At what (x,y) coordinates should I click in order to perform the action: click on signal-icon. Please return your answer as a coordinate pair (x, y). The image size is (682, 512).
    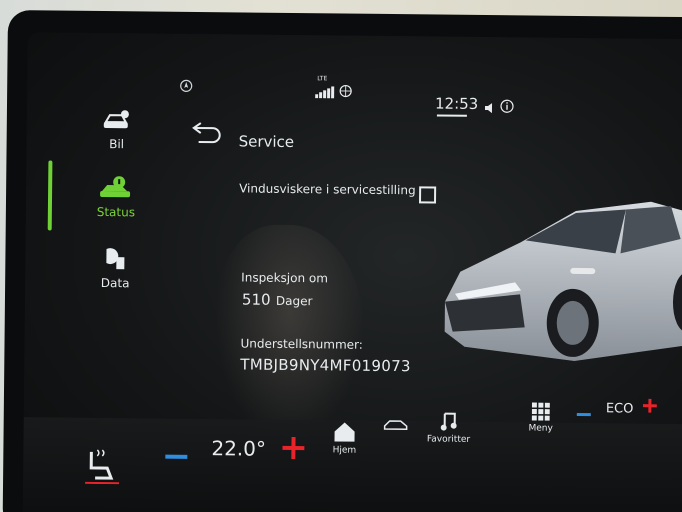
    Looking at the image, I should click on (325, 92).